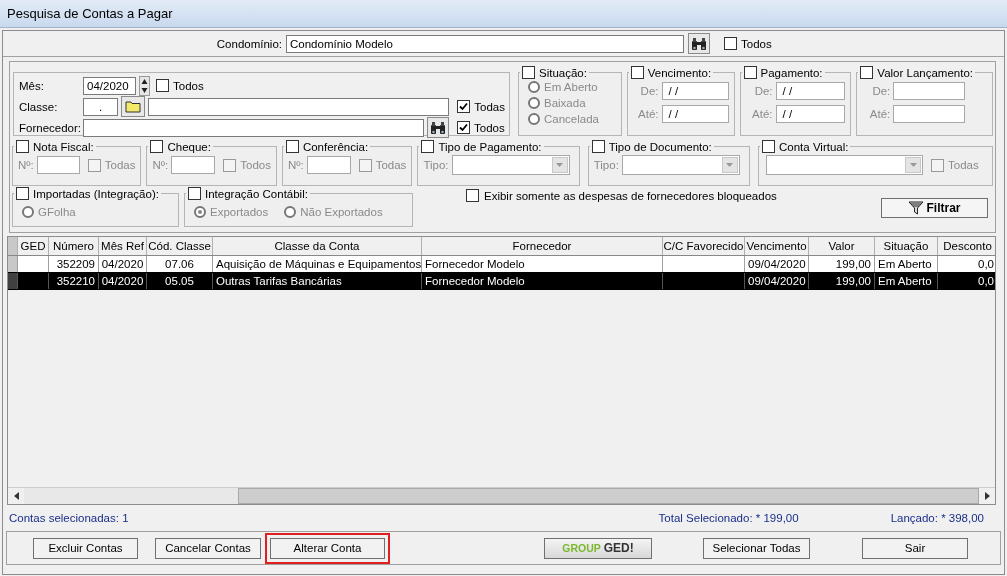  I want to click on column-header: GED, so click(33, 246).